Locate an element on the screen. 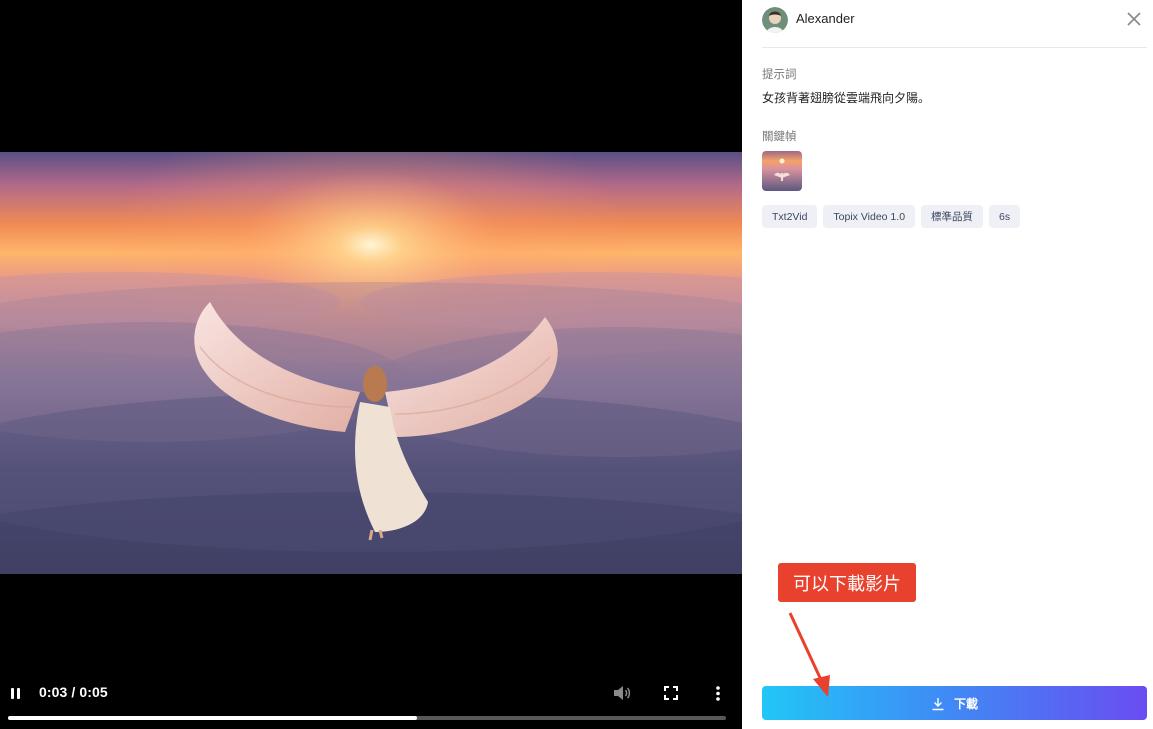 The image size is (1153, 729). download-label: 下載 is located at coordinates (965, 703).